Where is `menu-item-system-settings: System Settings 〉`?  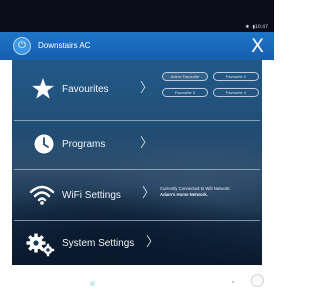 menu-item-system-settings: System Settings 〉 is located at coordinates (137, 243).